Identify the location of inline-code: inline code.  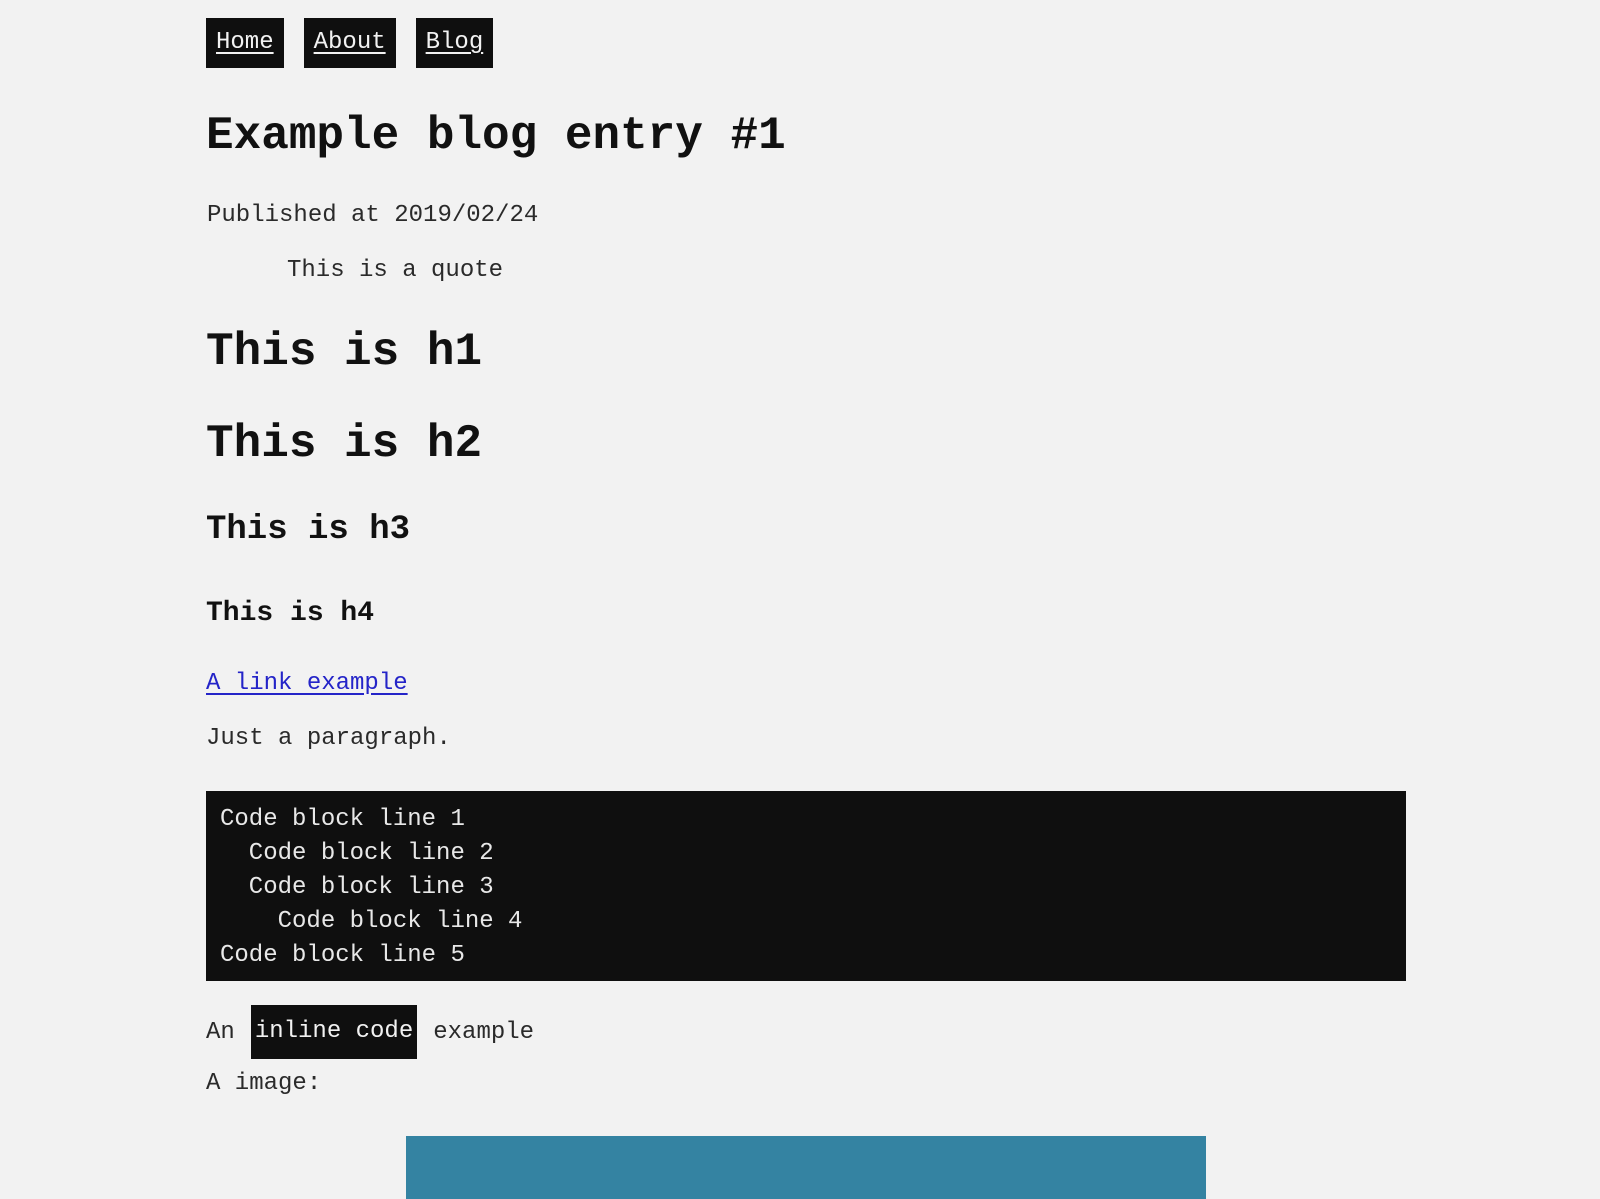
(334, 1032).